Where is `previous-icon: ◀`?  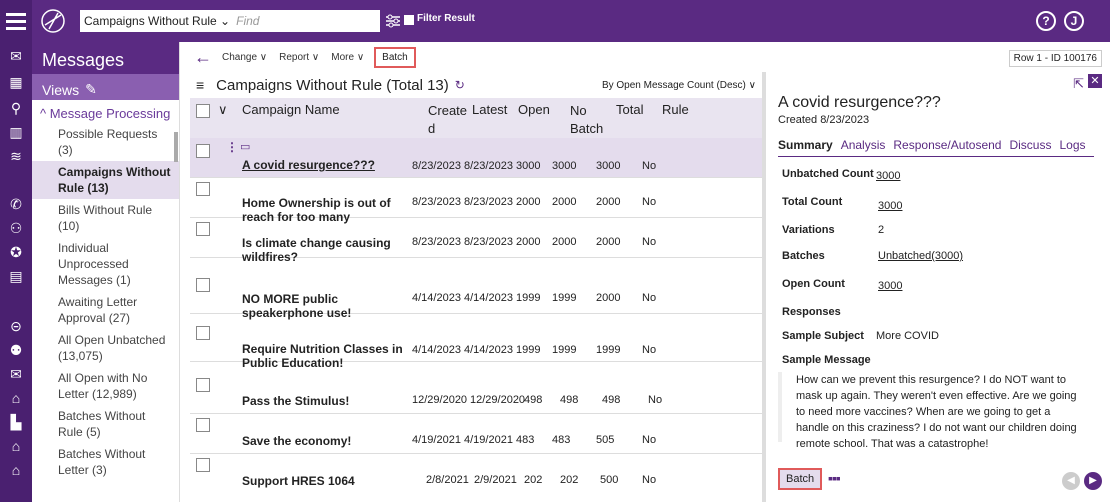
previous-icon: ◀ is located at coordinates (1071, 481).